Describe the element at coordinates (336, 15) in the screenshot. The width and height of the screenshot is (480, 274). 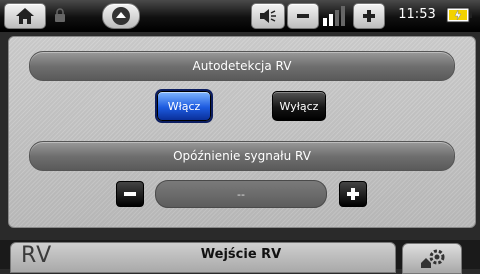
I see `volume-level-icon` at that location.